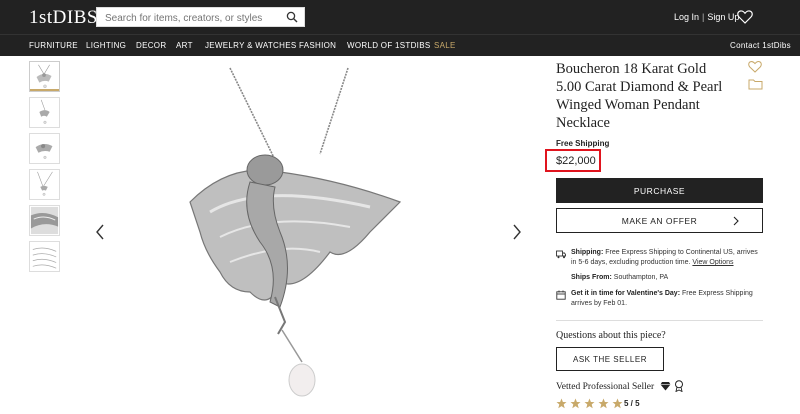 This screenshot has height=414, width=800. I want to click on nav-sale: SALE, so click(445, 45).